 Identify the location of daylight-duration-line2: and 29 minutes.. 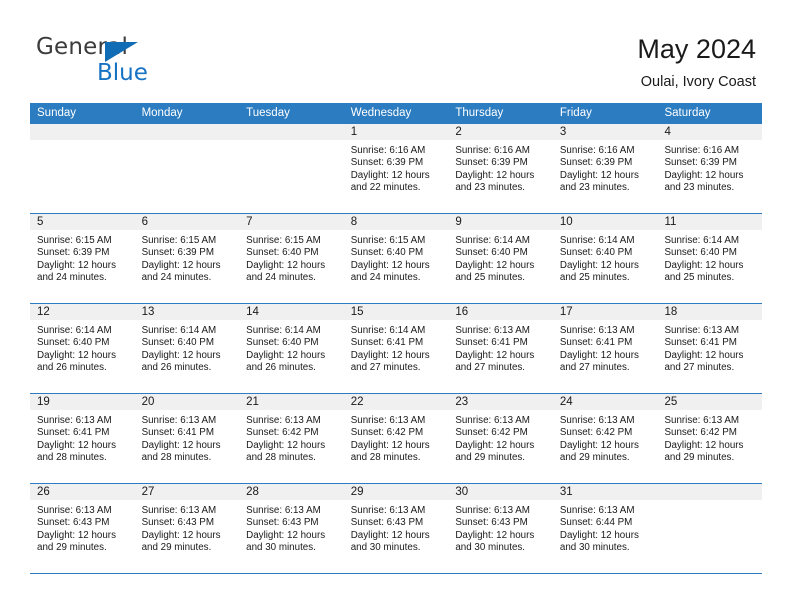
(594, 458).